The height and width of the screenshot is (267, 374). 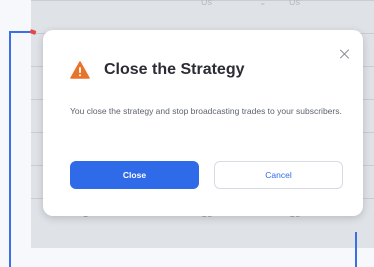 What do you see at coordinates (202, 16) in the screenshot?
I see `table-row: Us ⌄ Us` at bounding box center [202, 16].